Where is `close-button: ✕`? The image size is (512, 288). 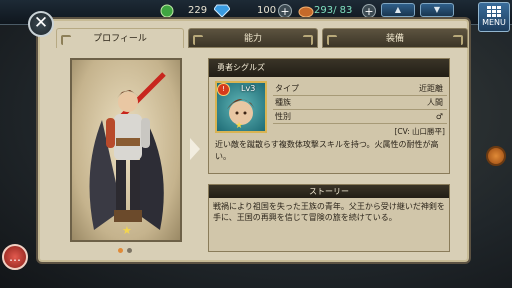 close-button: ✕ is located at coordinates (41, 24).